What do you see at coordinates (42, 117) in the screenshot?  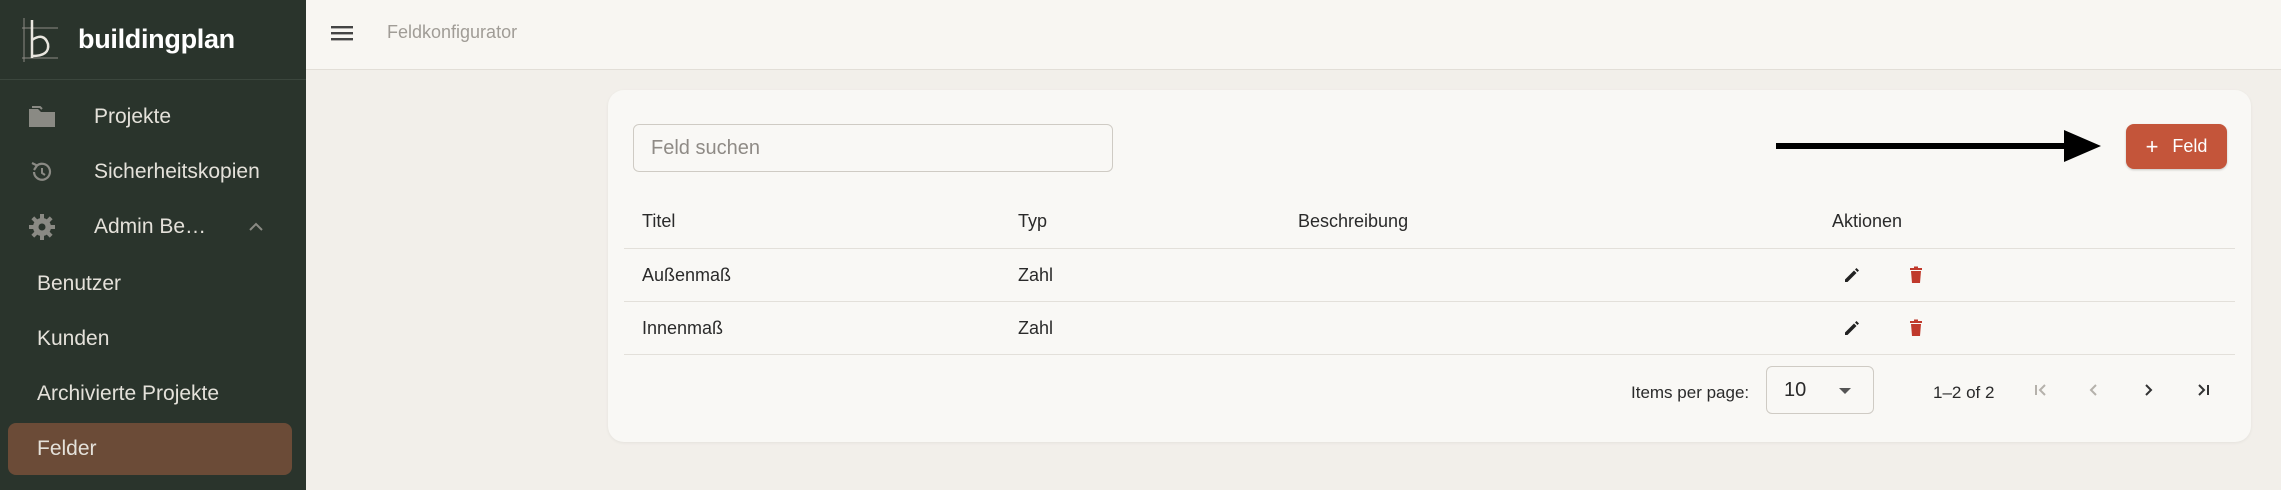 I see `folder-icon` at bounding box center [42, 117].